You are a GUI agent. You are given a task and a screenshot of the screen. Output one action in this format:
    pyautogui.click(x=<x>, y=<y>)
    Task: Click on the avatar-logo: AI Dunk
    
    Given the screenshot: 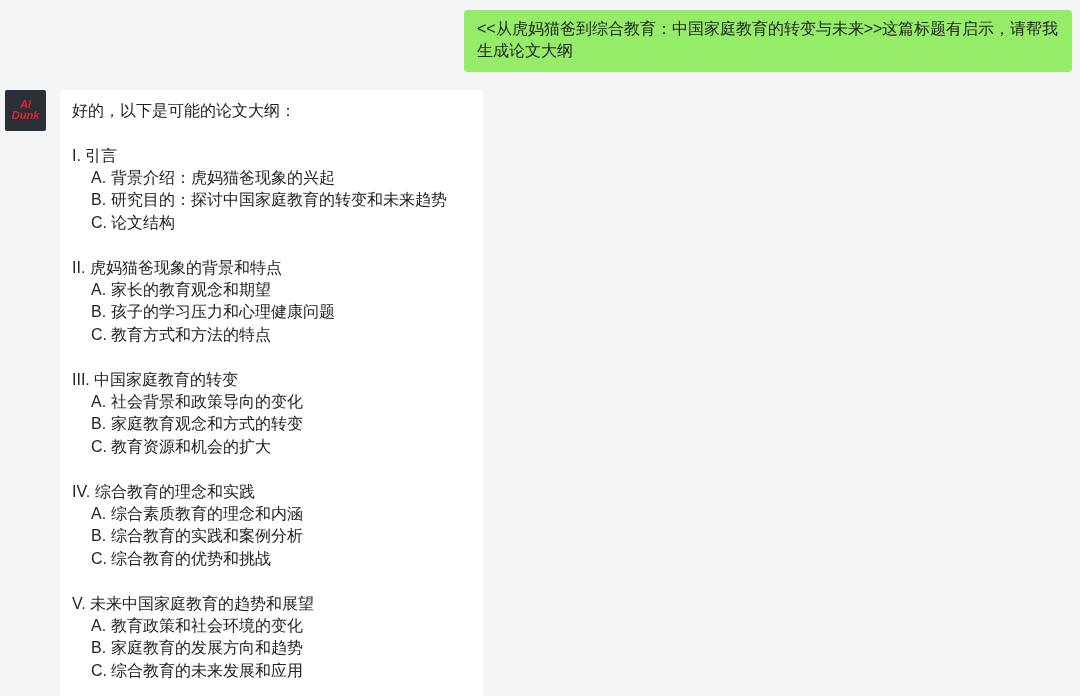 What is the action you would take?
    pyautogui.click(x=25, y=110)
    